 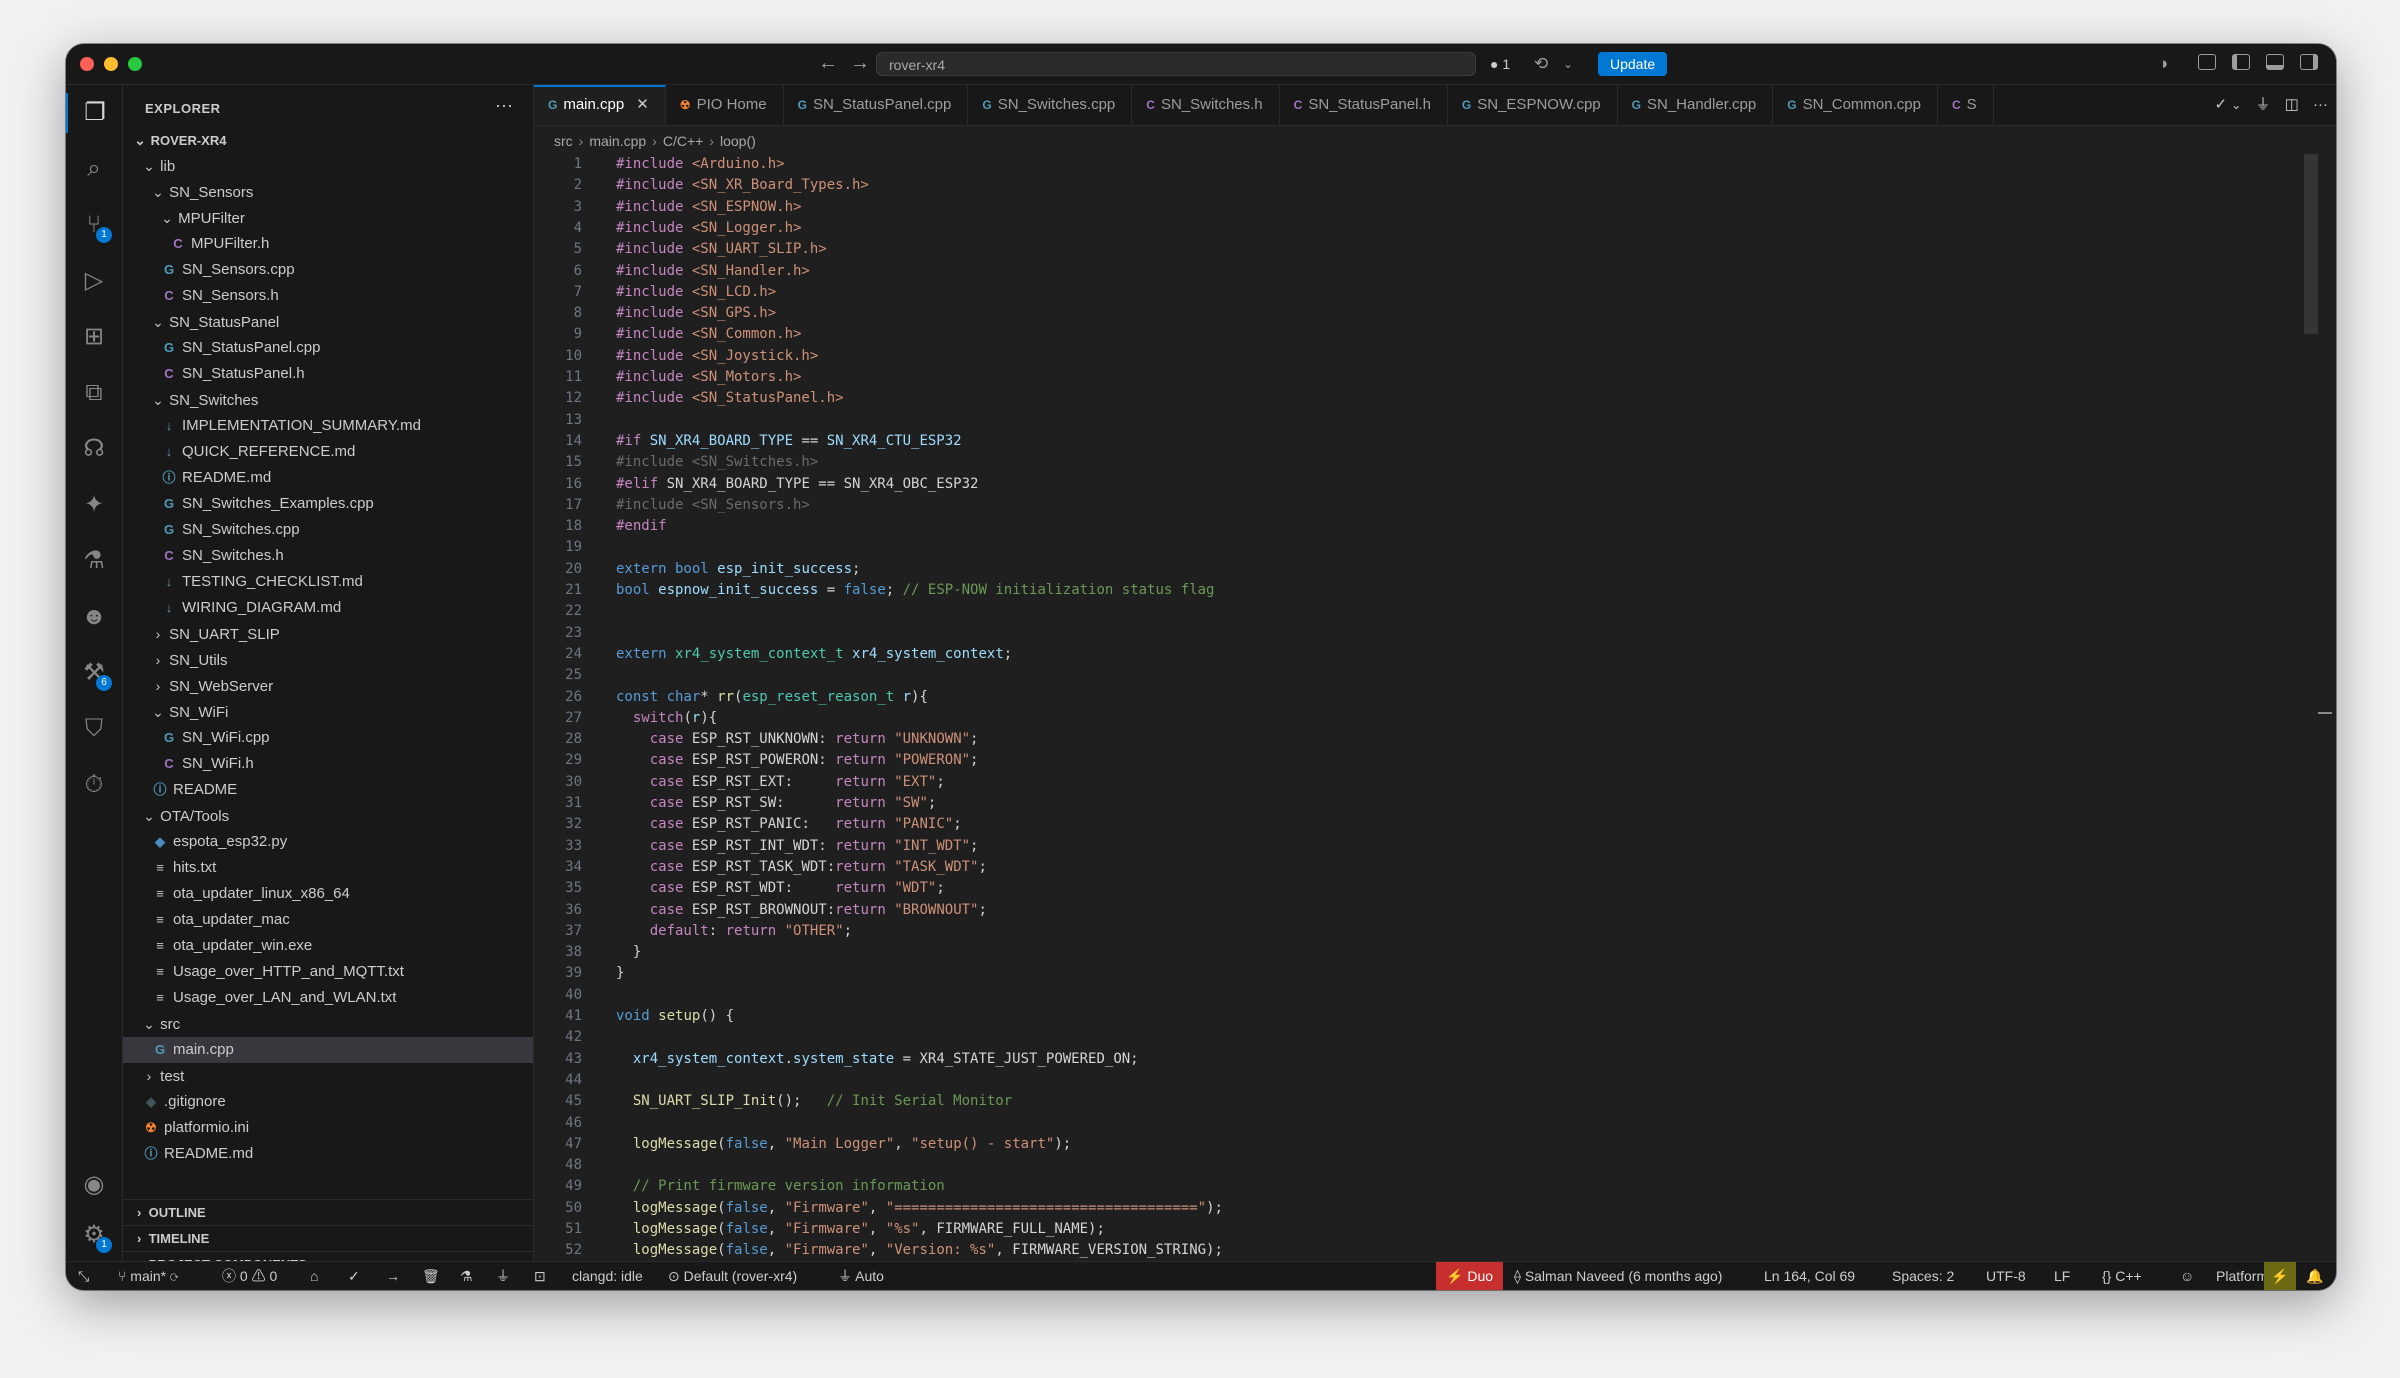 I want to click on file-sn-statuspanel-cpp: G SN_StatusPanel.cpp, so click(x=328, y=348).